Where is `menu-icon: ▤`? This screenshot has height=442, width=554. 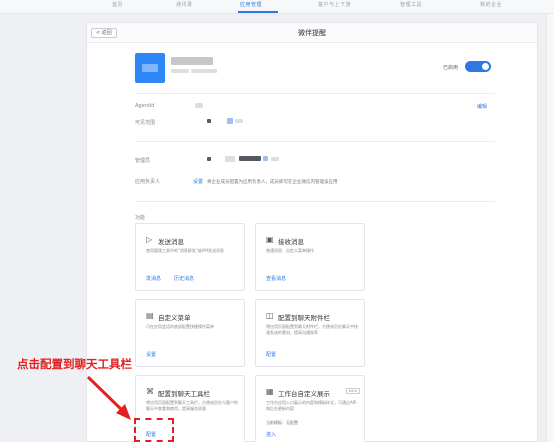 menu-icon: ▤ is located at coordinates (150, 315).